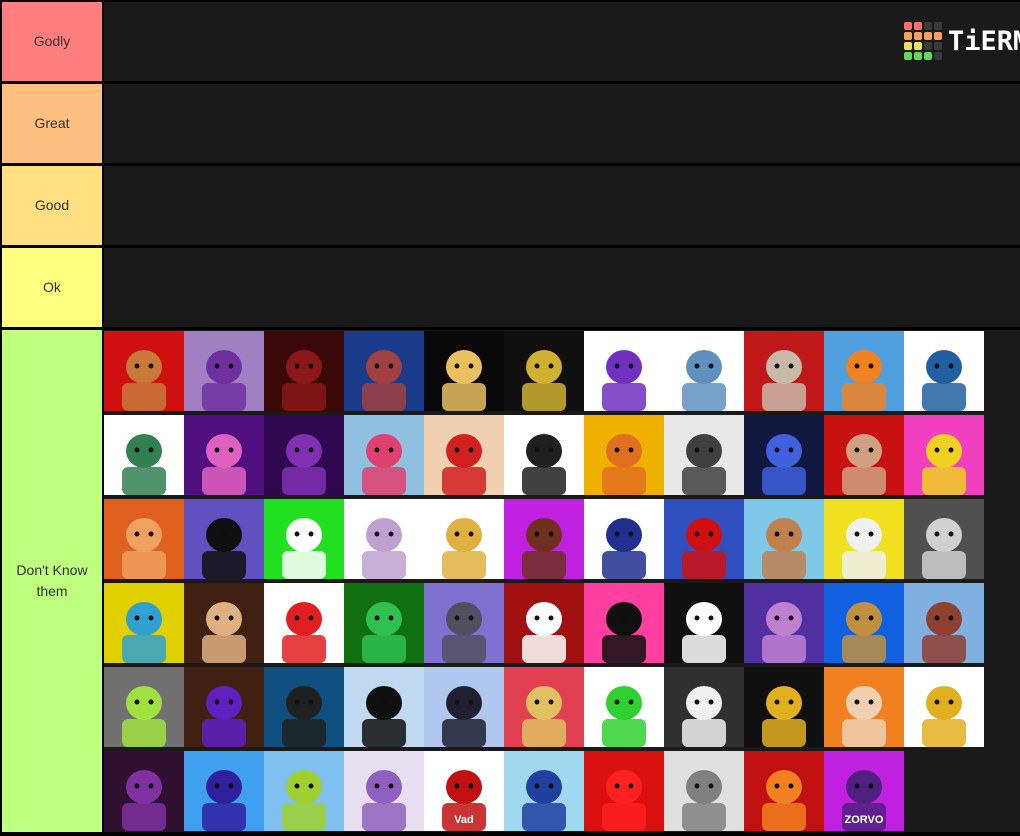  I want to click on tier-item-galaxy-purple-avatar, so click(784, 623).